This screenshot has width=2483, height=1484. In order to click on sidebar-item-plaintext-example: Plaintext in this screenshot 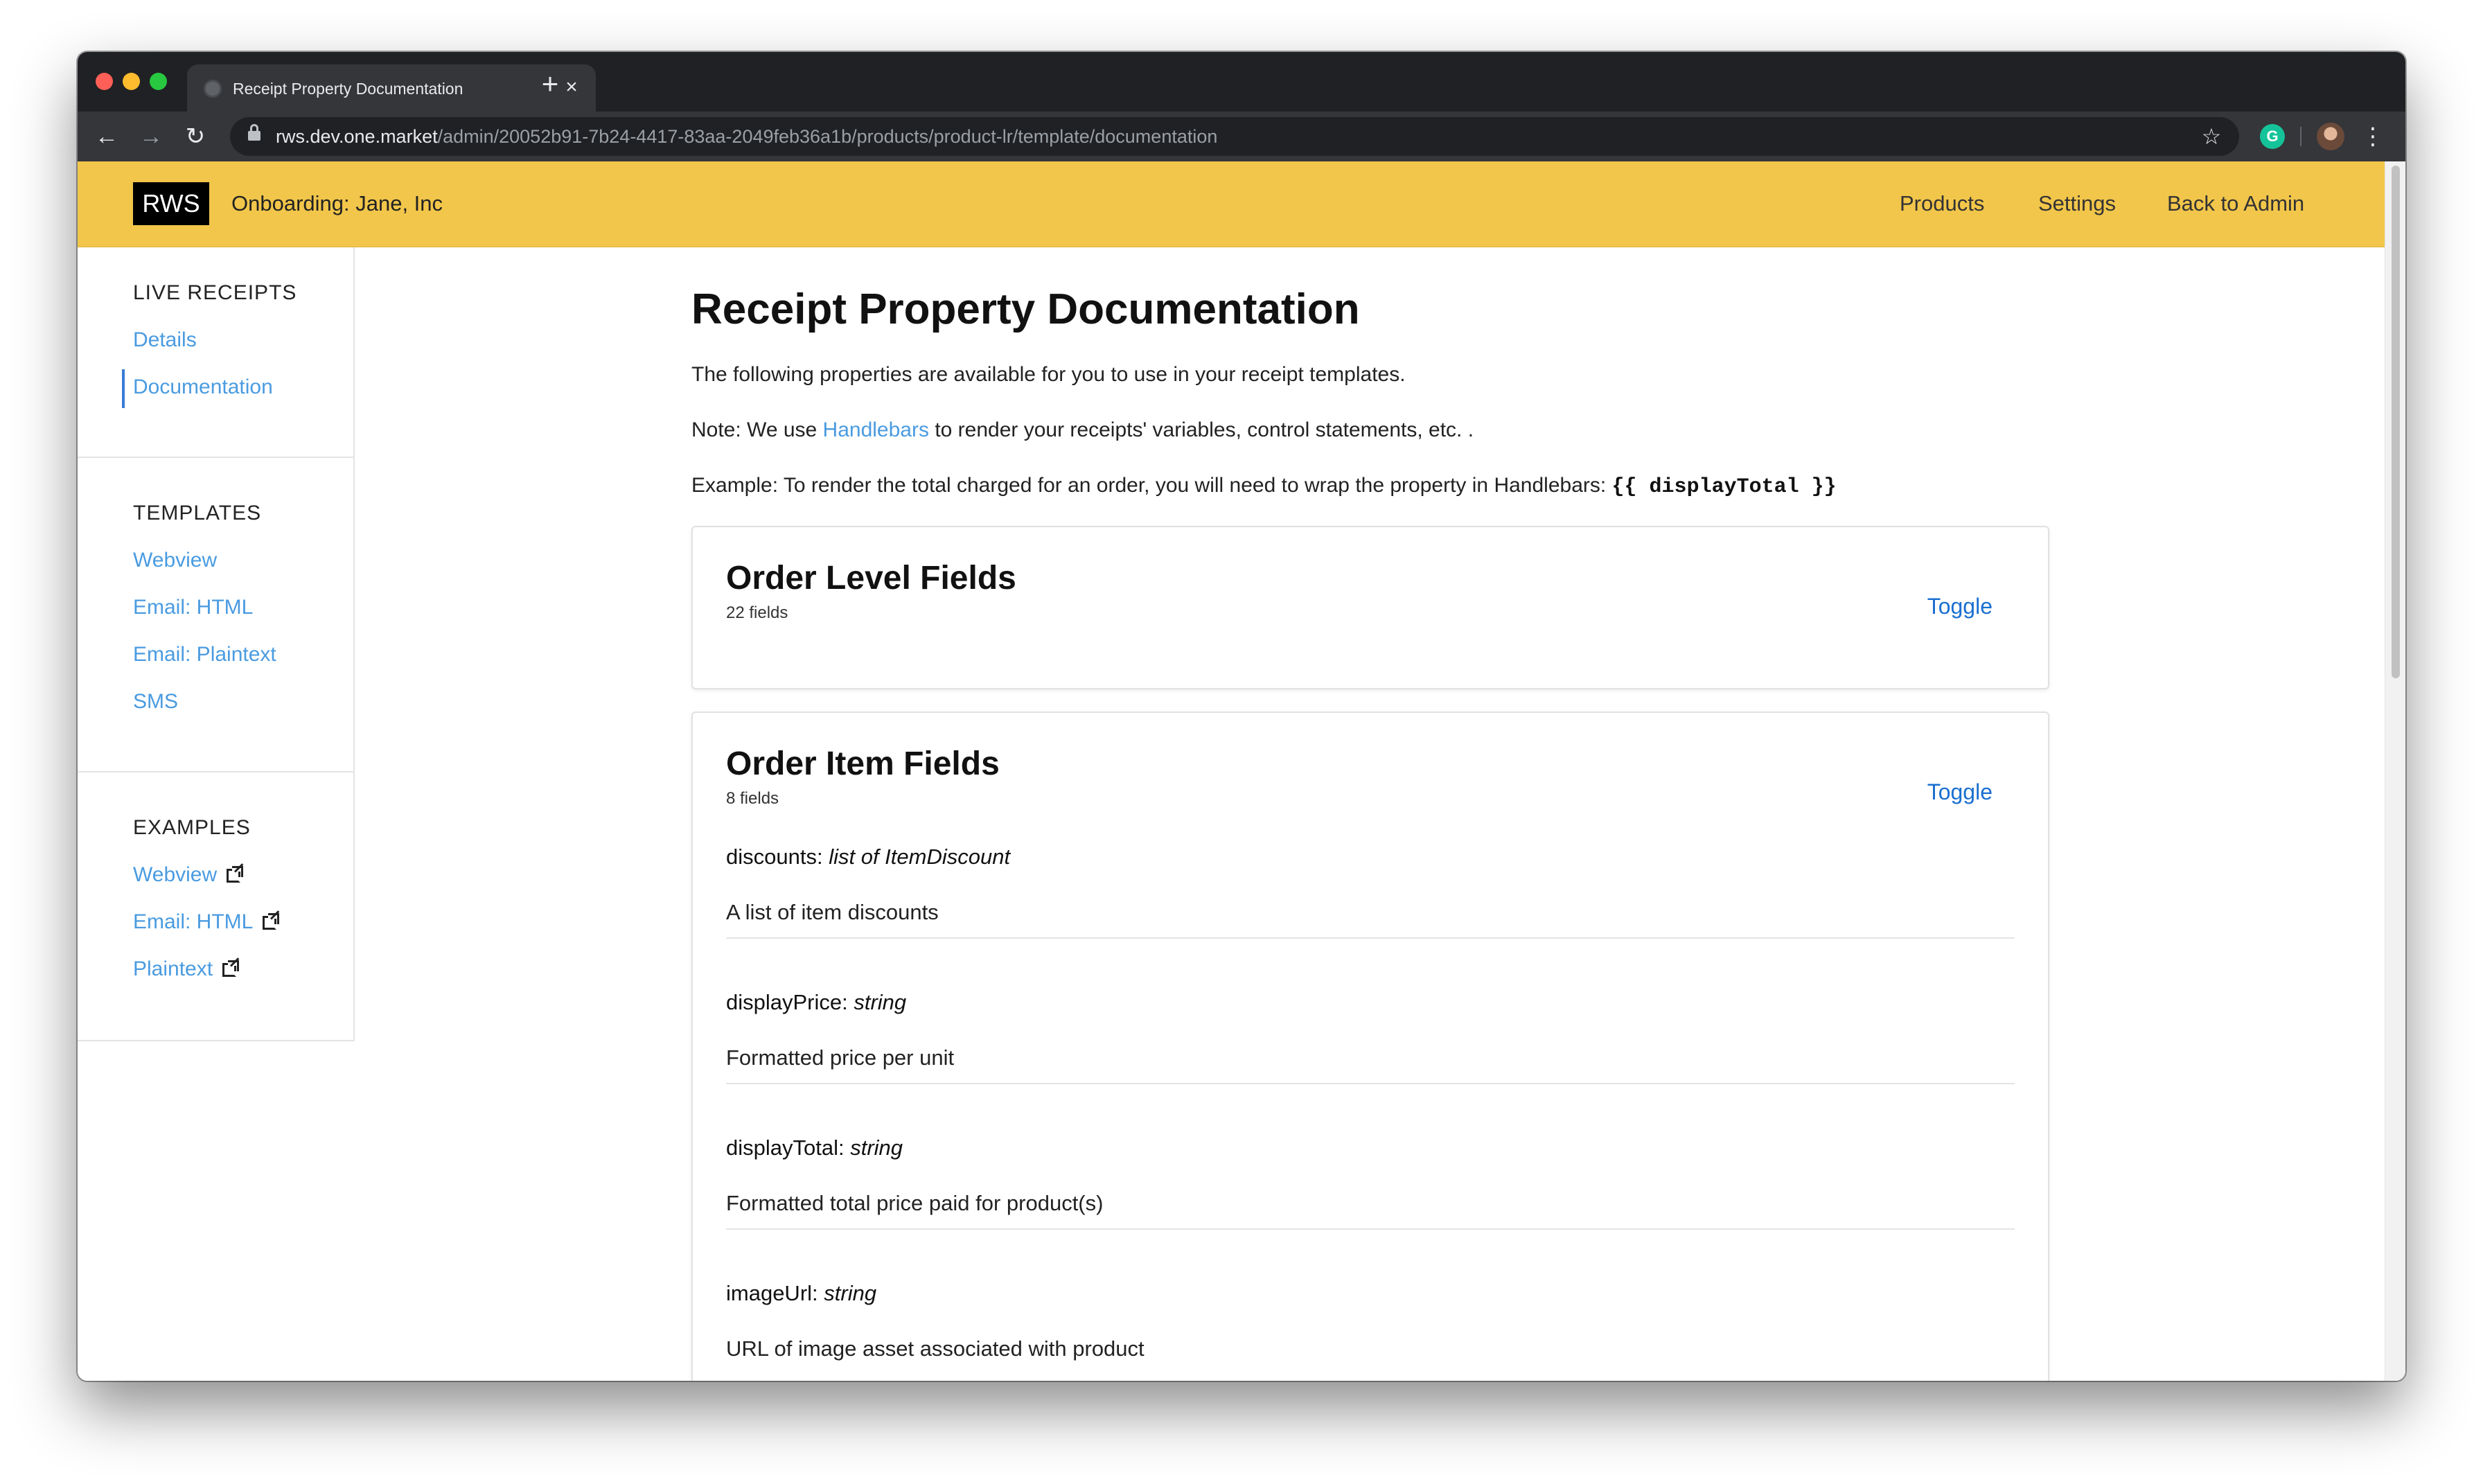, I will do `click(187, 969)`.